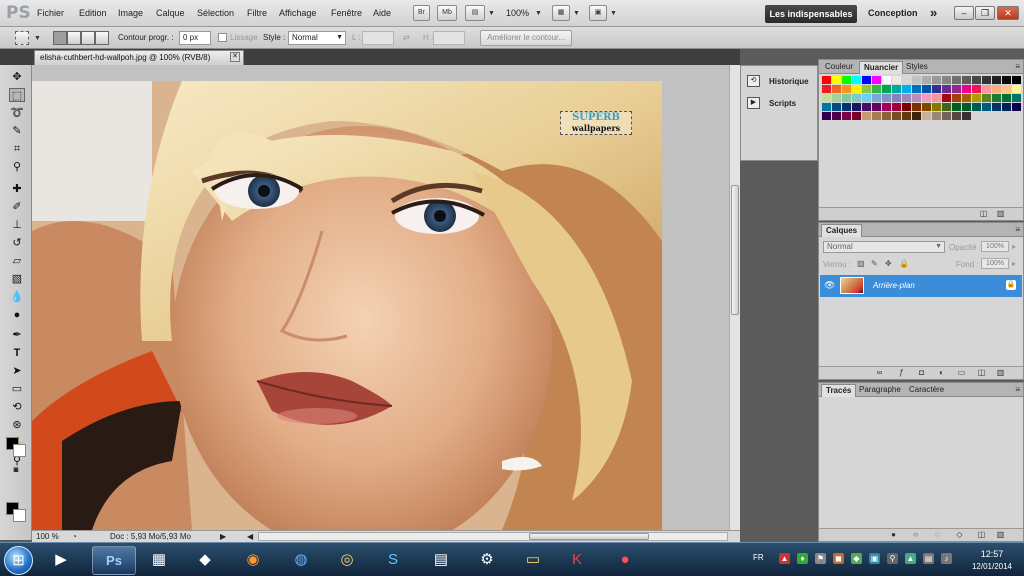  Describe the element at coordinates (18, 560) in the screenshot. I see `start-button: ⊞` at that location.